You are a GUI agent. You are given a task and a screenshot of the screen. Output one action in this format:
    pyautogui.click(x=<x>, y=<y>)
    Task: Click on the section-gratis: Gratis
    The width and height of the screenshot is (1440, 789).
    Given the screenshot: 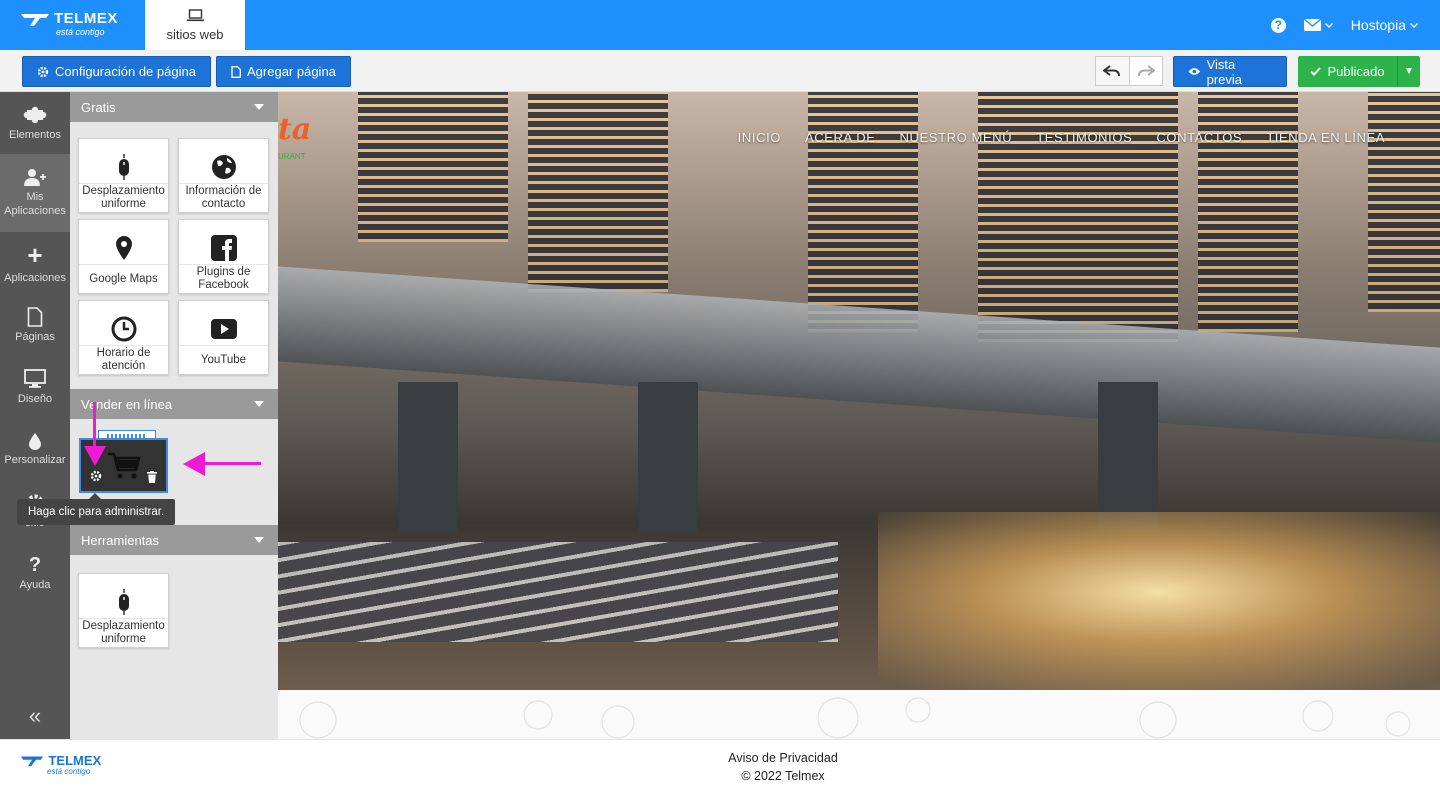 What is the action you would take?
    pyautogui.click(x=174, y=107)
    